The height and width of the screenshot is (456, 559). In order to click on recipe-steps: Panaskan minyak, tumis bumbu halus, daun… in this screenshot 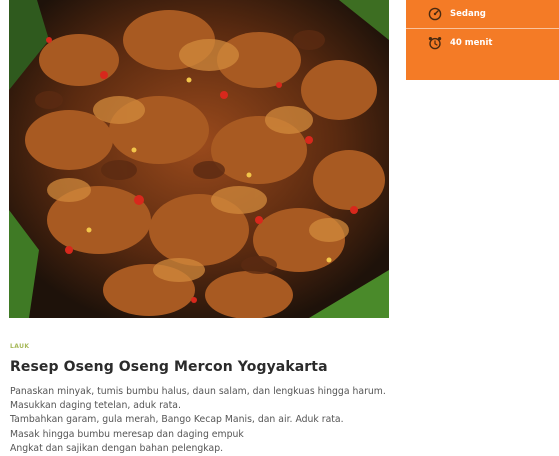, I will do `click(198, 420)`.